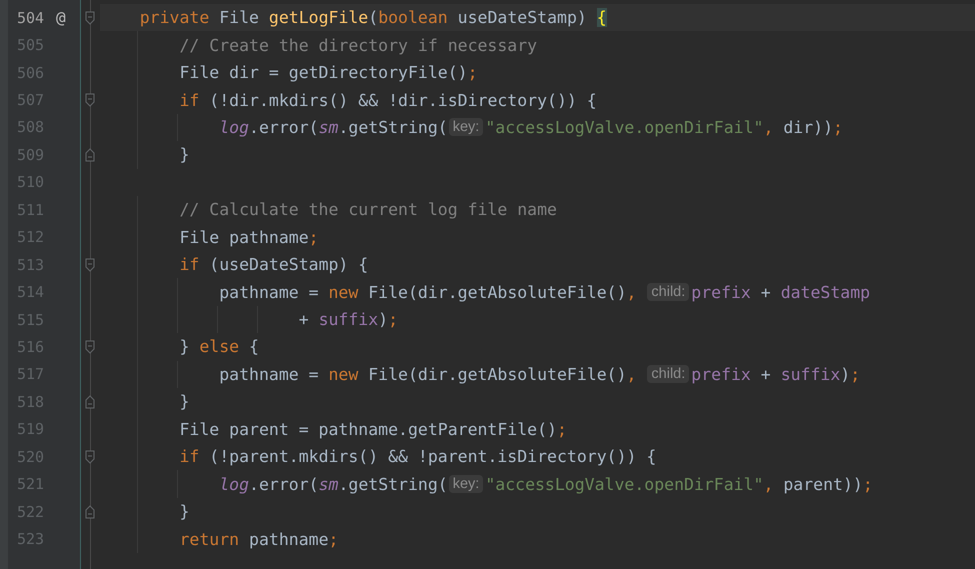 Image resolution: width=975 pixels, height=569 pixels. What do you see at coordinates (258, 539) in the screenshot?
I see `code-text: return pathname;` at bounding box center [258, 539].